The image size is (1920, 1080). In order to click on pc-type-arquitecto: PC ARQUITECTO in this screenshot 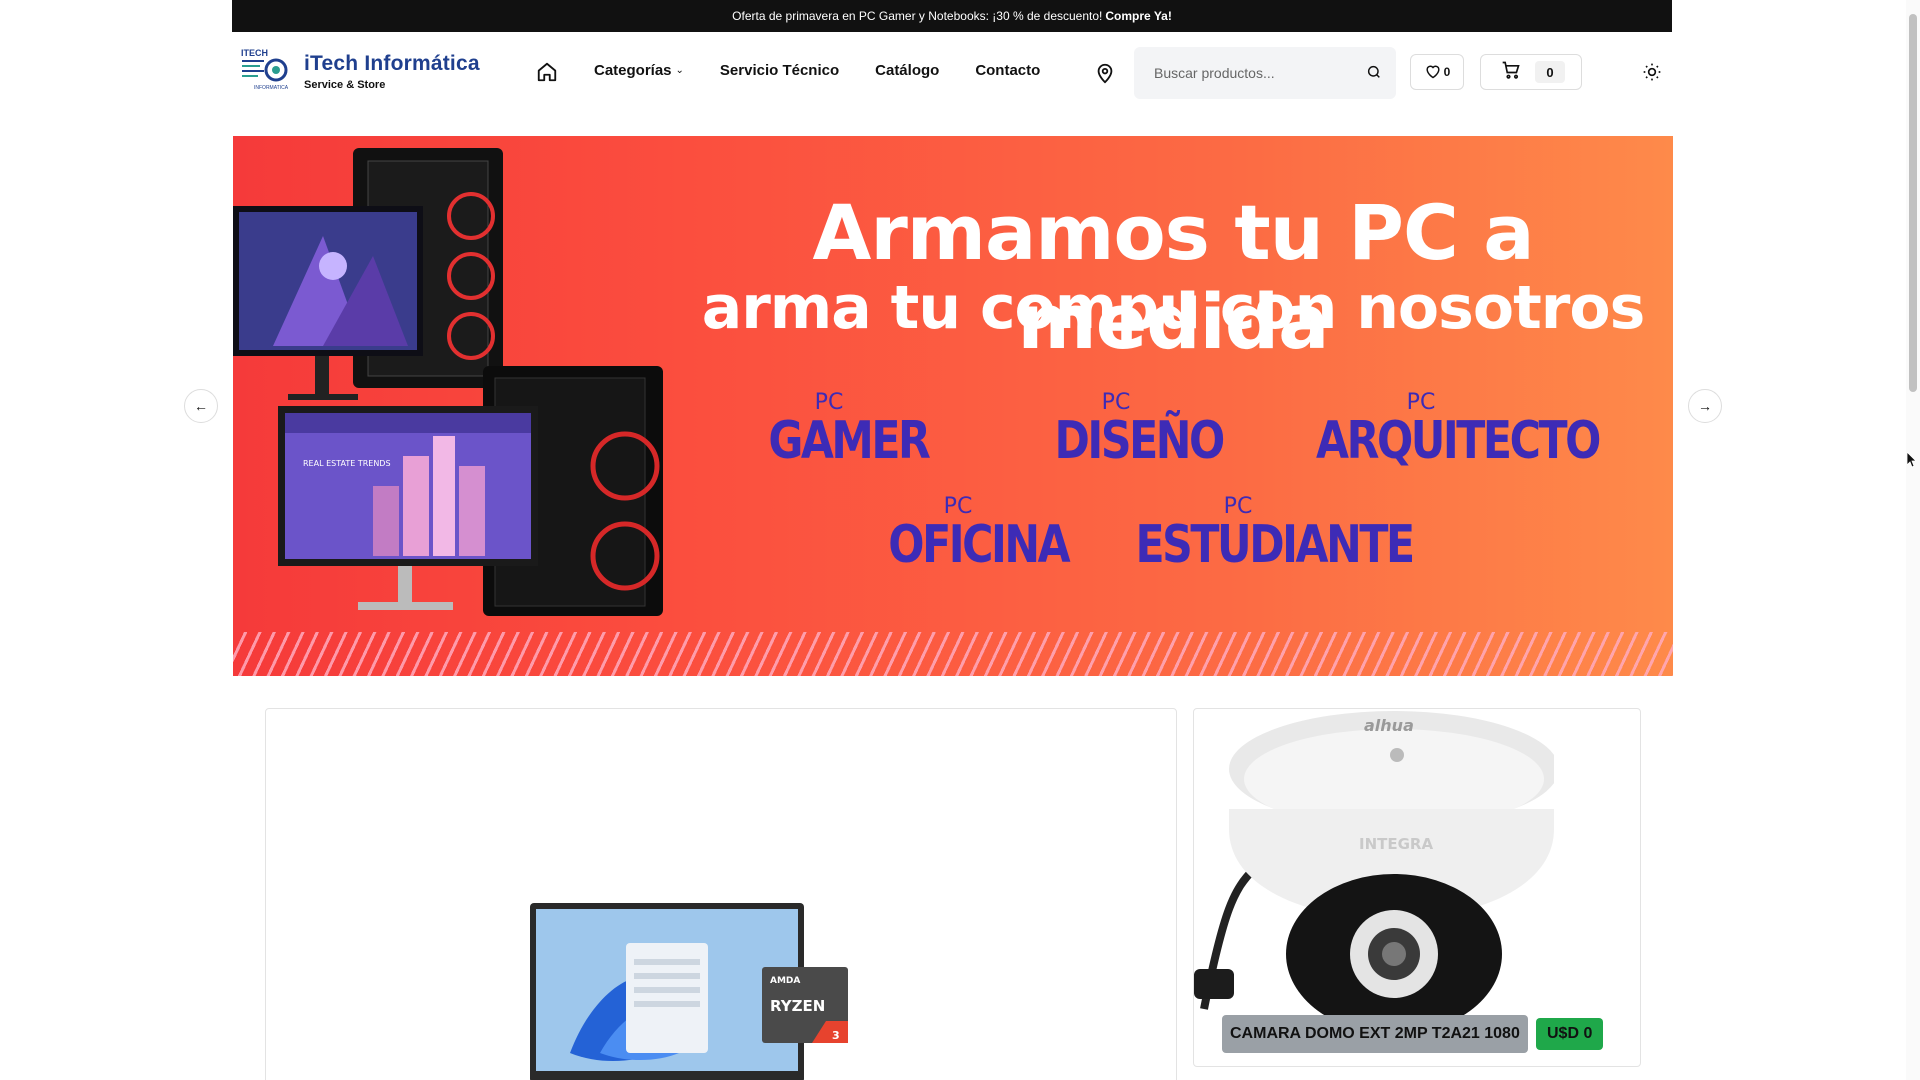, I will do `click(1458, 430)`.